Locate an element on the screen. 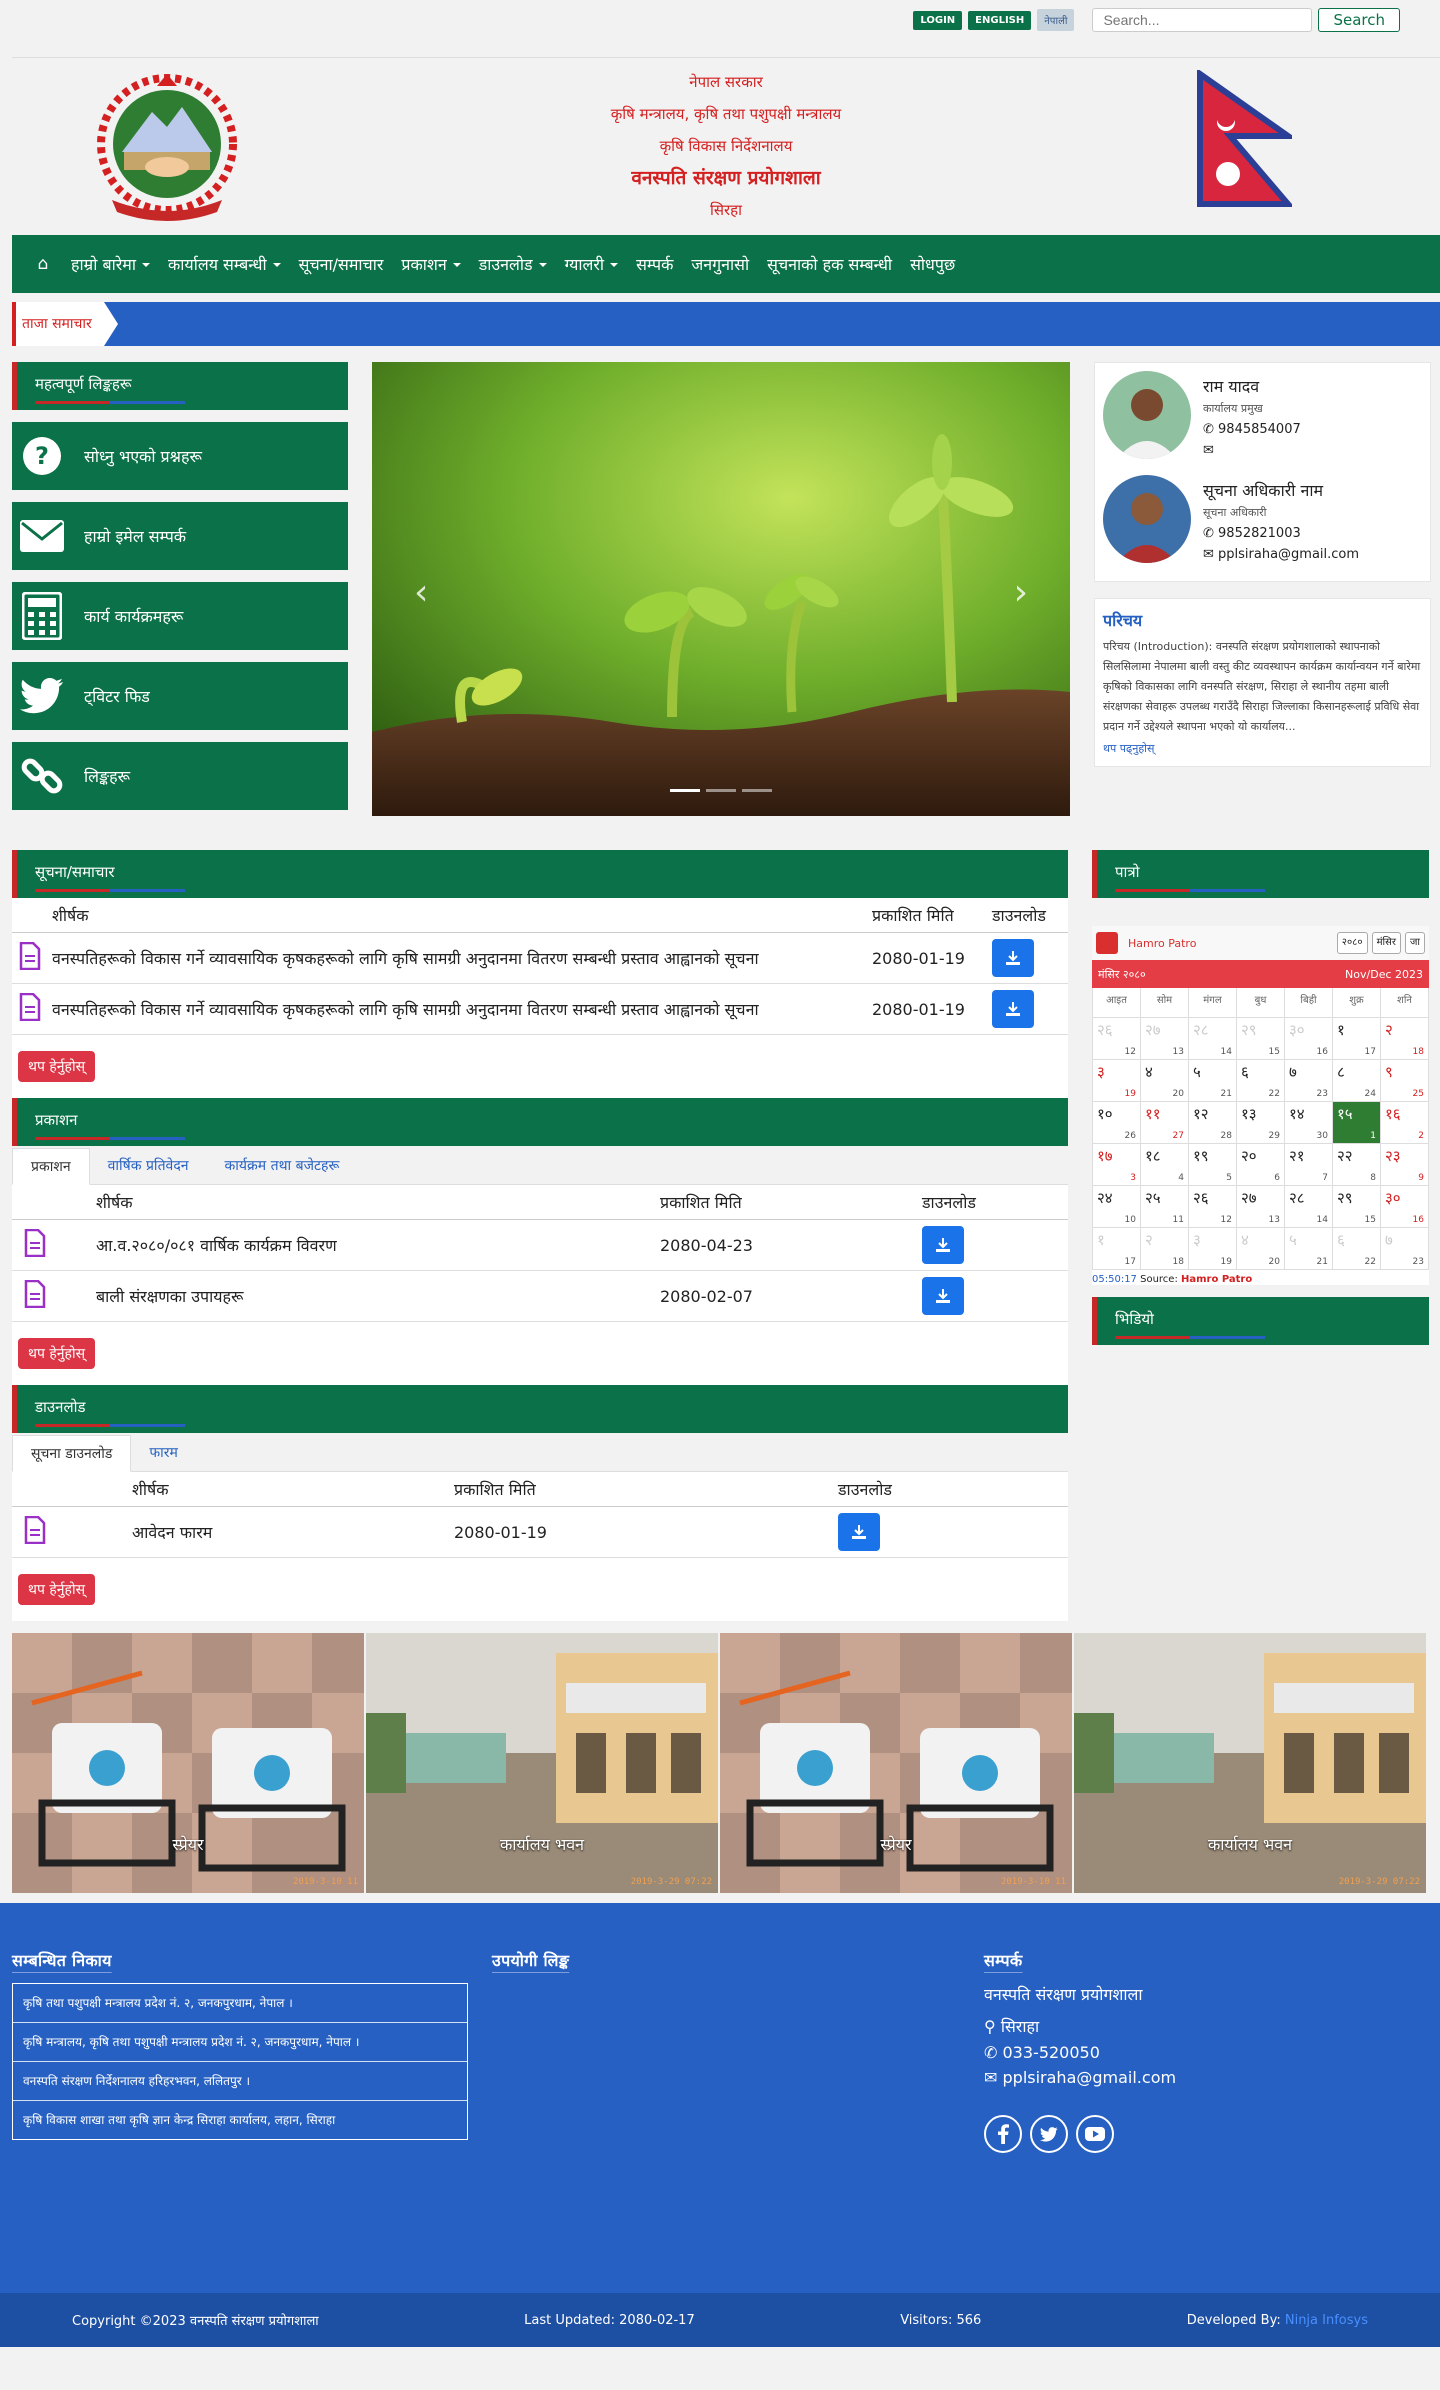 Image resolution: width=1440 pixels, height=2390 pixels. month-select: मंसिर is located at coordinates (1386, 943).